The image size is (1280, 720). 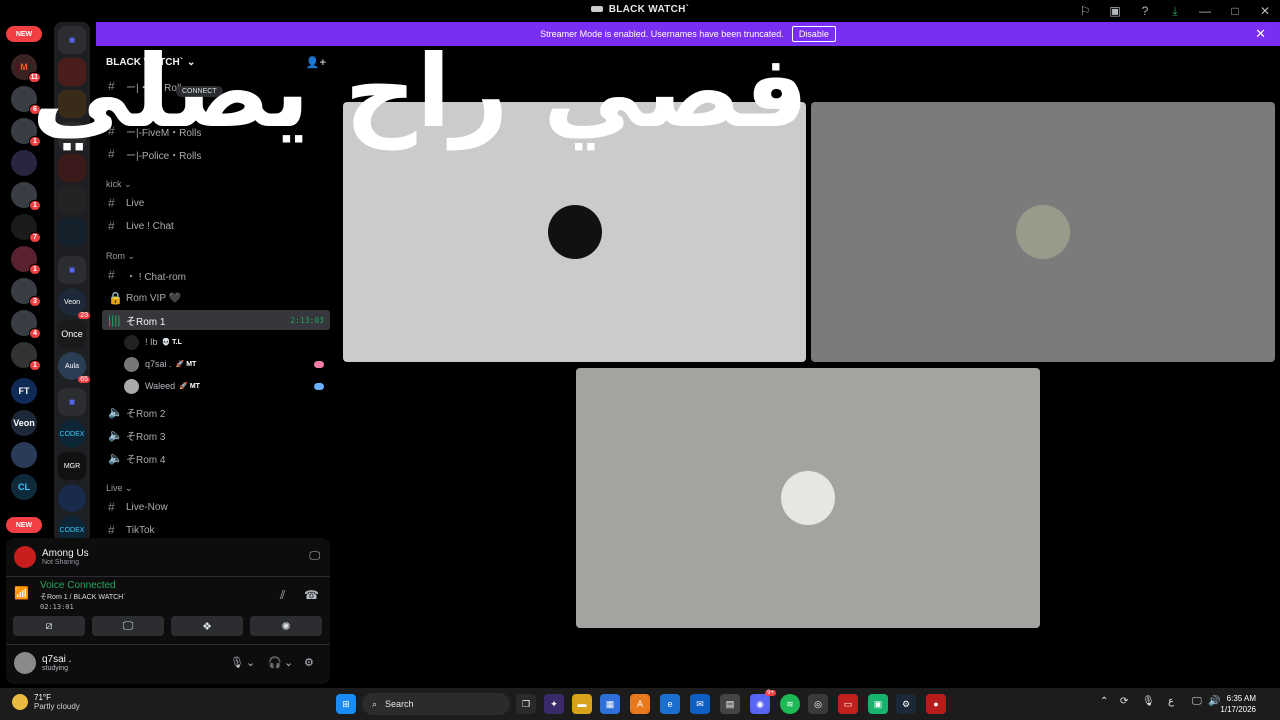 I want to click on download-icon: ⤓, so click(x=1175, y=11).